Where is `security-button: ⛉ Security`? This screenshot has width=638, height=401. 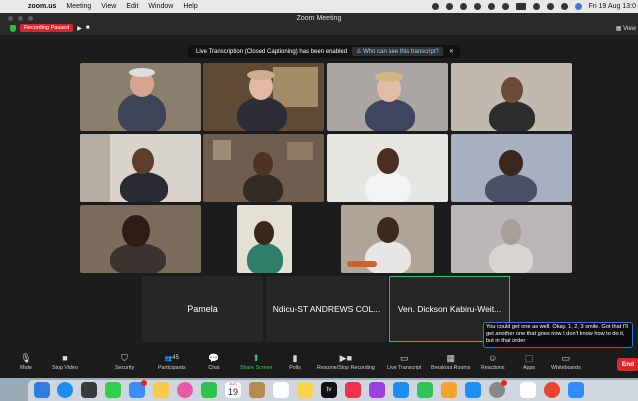
security-button: ⛉ Security is located at coordinates (125, 362).